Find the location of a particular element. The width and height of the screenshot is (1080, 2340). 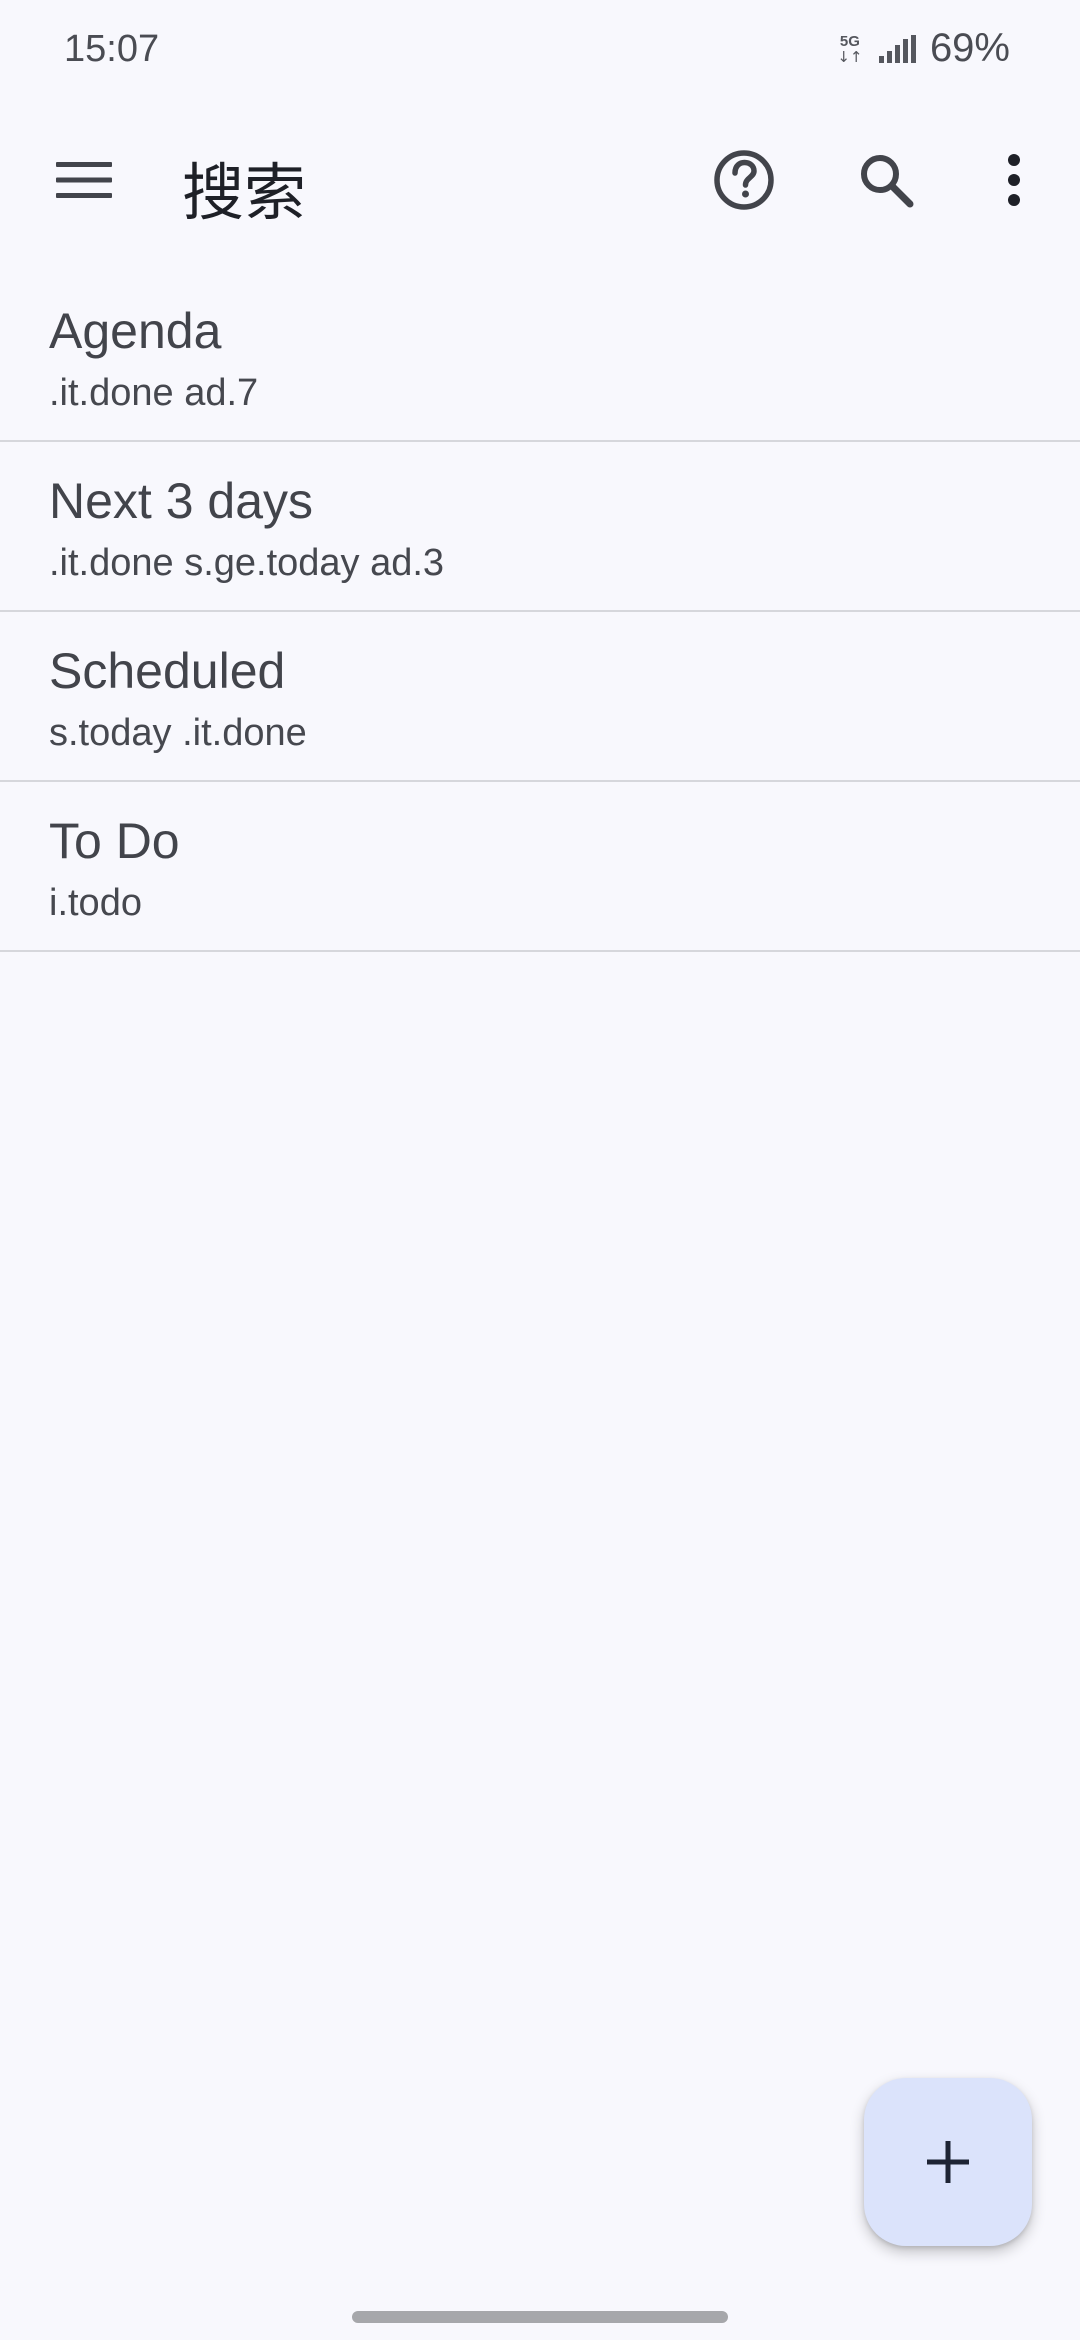

top-app-bar: 搜索 is located at coordinates (540, 180).